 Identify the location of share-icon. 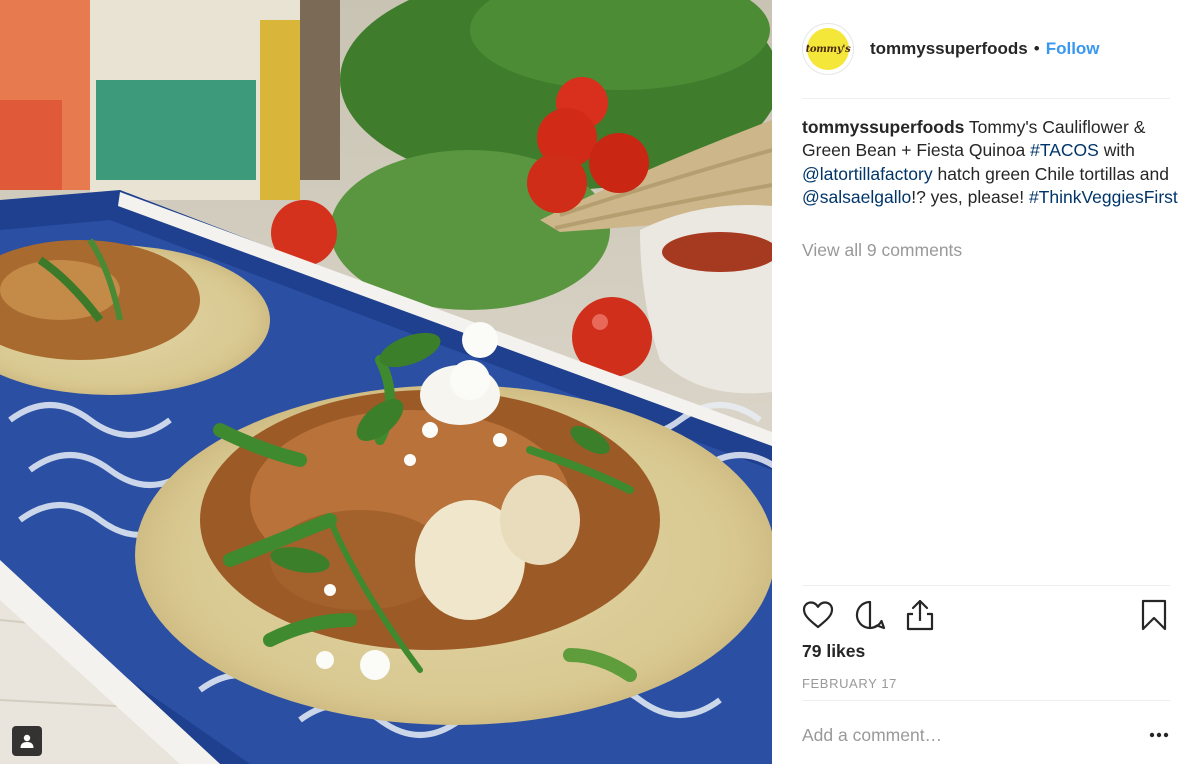
(920, 615).